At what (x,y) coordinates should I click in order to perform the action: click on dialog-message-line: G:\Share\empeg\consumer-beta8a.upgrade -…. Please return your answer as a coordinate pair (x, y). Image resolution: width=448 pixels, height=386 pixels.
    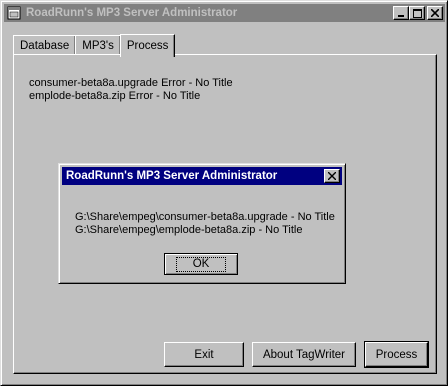
    Looking at the image, I should click on (205, 217).